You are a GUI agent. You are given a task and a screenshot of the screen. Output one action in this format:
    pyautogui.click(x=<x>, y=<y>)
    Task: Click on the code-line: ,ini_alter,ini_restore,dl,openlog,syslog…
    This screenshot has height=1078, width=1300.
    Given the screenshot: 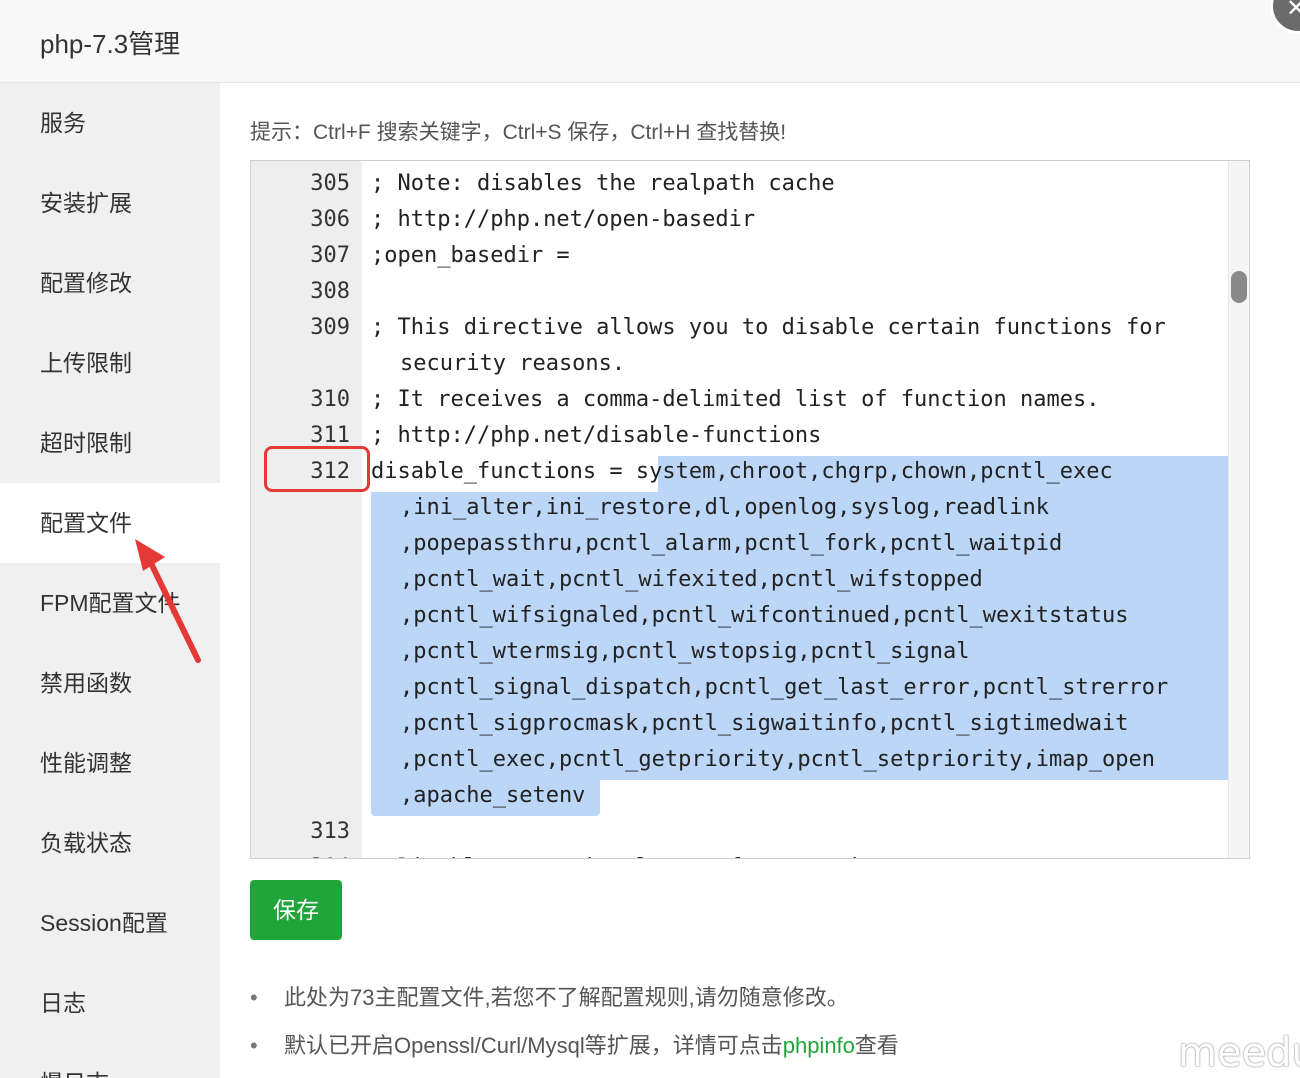 What is the action you would take?
    pyautogui.click(x=725, y=507)
    